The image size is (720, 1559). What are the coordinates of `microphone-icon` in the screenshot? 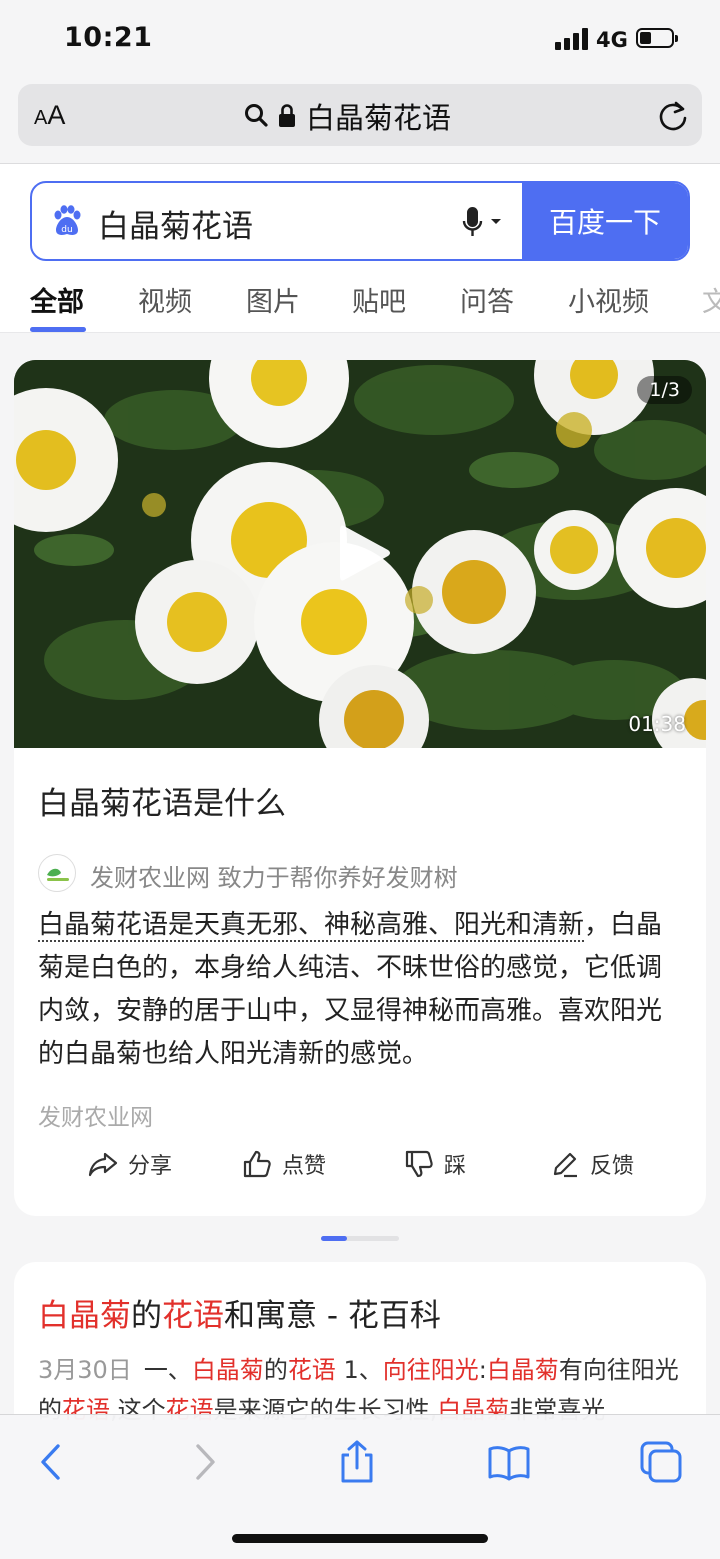 It's located at (485, 222).